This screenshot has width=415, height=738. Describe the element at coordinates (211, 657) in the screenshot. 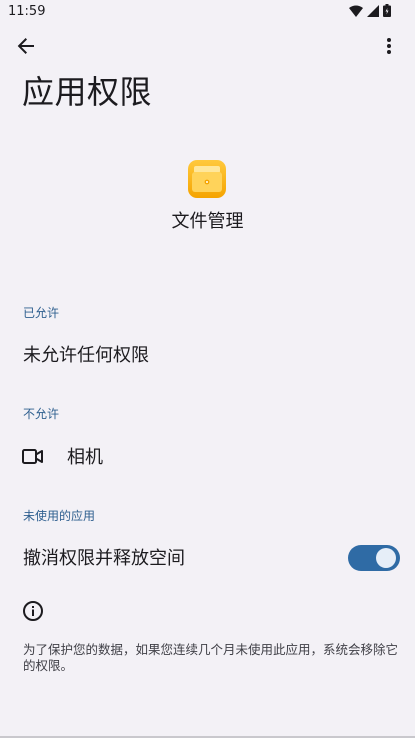

I see `unused-apps-footer-text: 为了保护您的数据，如果您连续几个月未使用此应用，系统会移除它的权限。` at that location.